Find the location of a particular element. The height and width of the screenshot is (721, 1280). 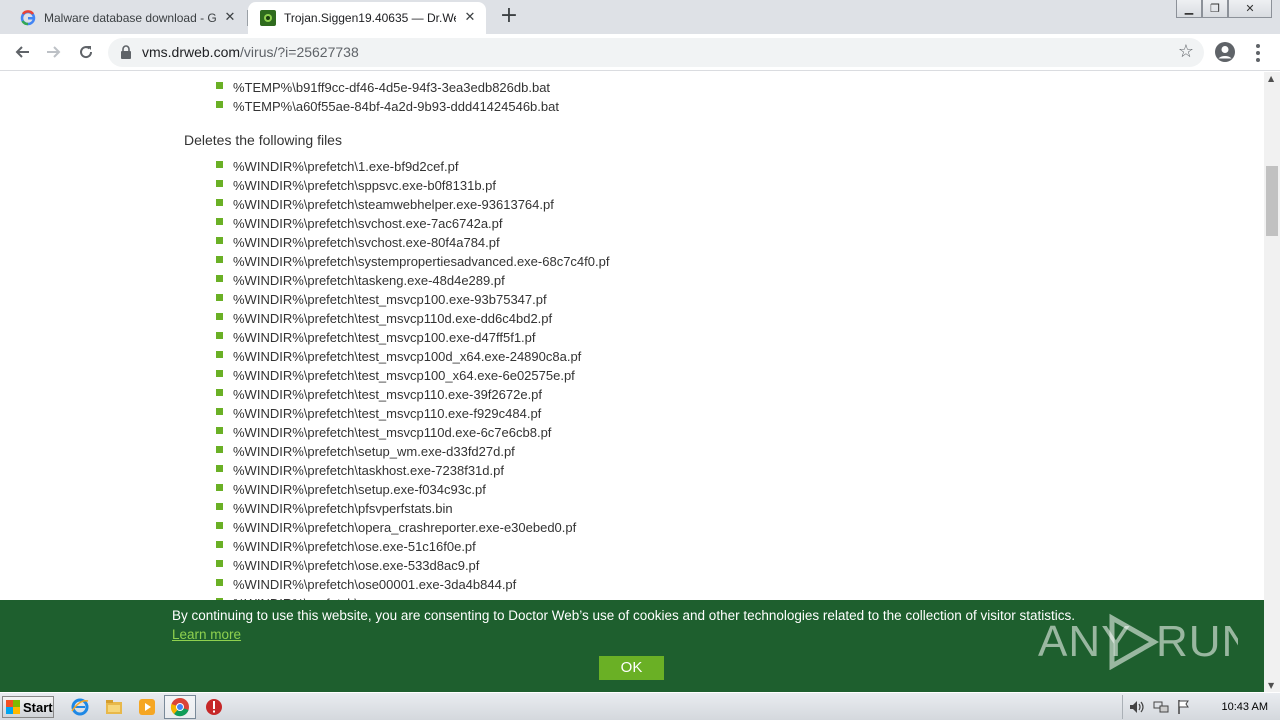

windows-logo-icon is located at coordinates (13, 707).